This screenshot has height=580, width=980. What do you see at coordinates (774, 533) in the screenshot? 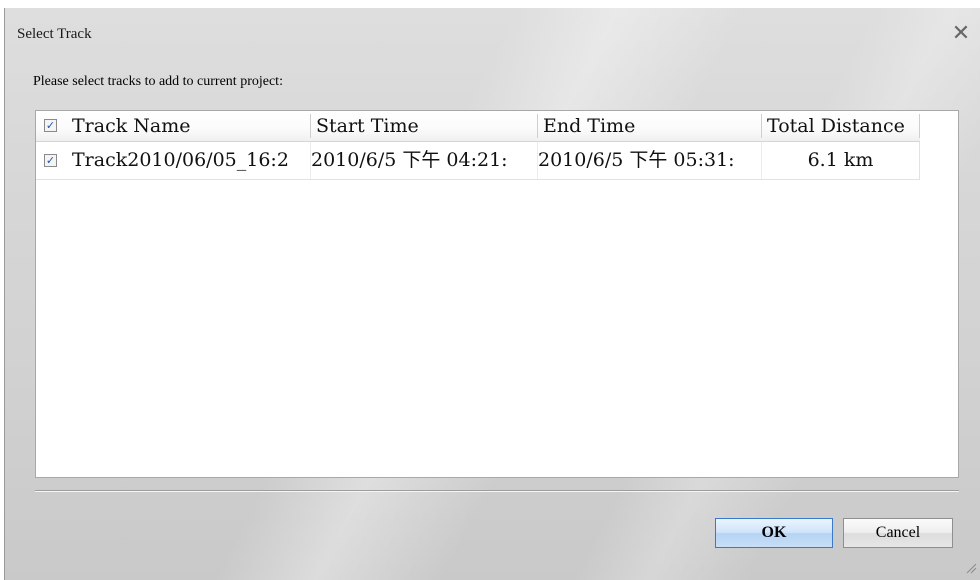
I see `ok-button: OK` at bounding box center [774, 533].